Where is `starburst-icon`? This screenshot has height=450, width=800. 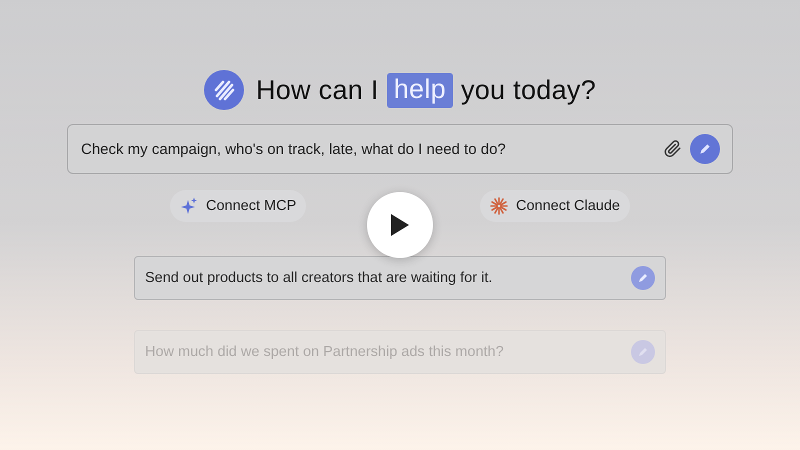
starburst-icon is located at coordinates (499, 206).